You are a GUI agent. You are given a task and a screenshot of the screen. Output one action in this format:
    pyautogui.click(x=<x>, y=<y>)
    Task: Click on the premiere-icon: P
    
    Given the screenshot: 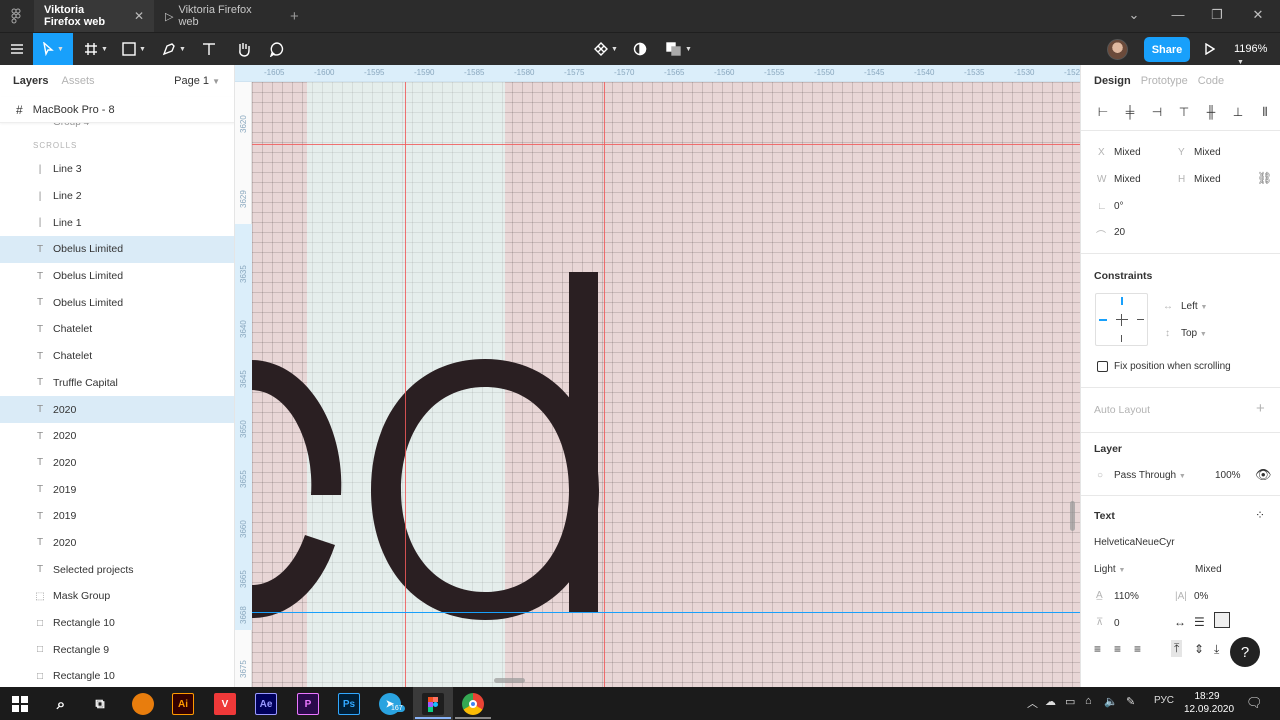 What is the action you would take?
    pyautogui.click(x=308, y=704)
    